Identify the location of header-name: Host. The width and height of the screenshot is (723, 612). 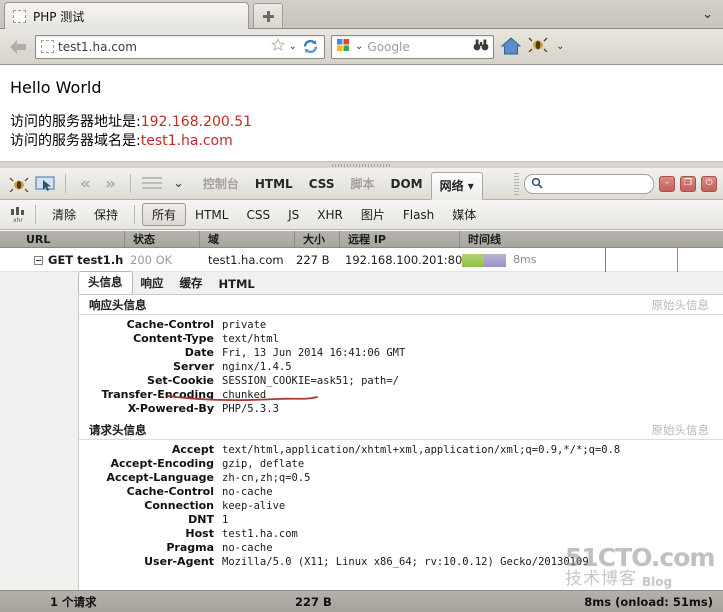
(199, 533).